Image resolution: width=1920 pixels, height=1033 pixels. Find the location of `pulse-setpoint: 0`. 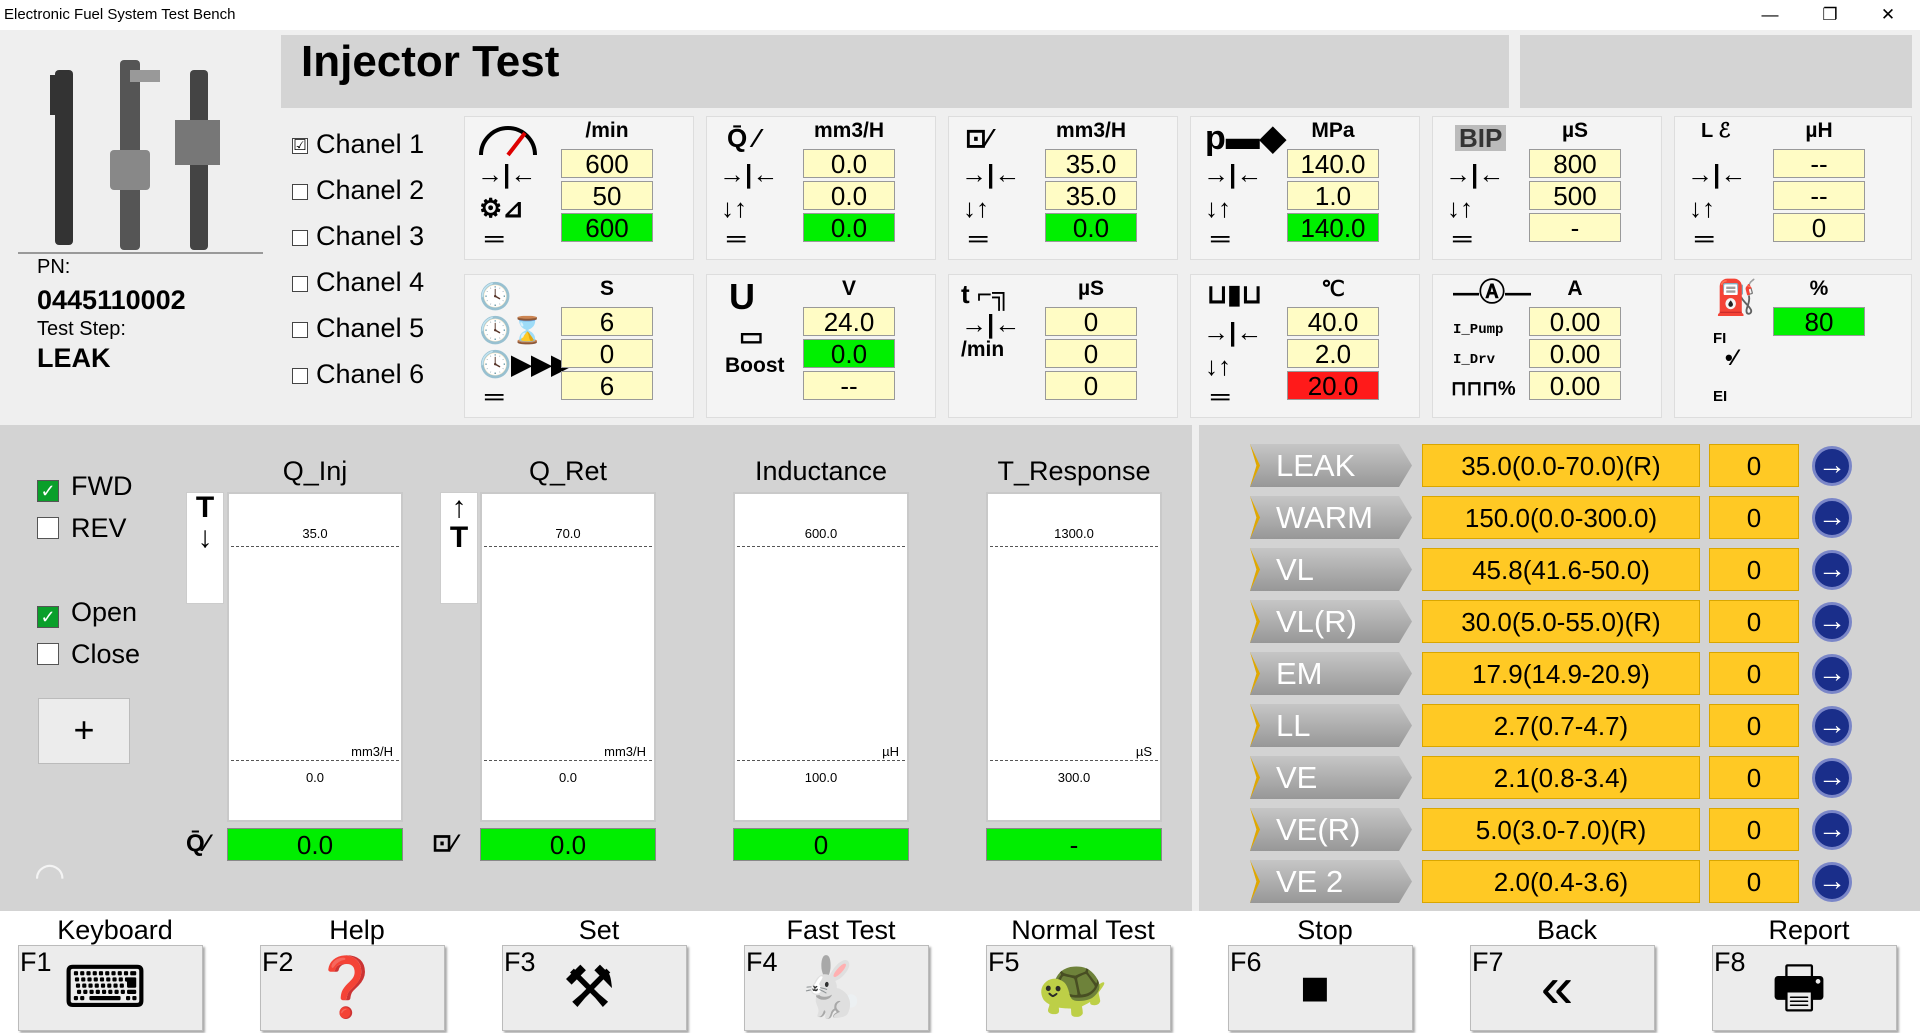

pulse-setpoint: 0 is located at coordinates (1091, 321).